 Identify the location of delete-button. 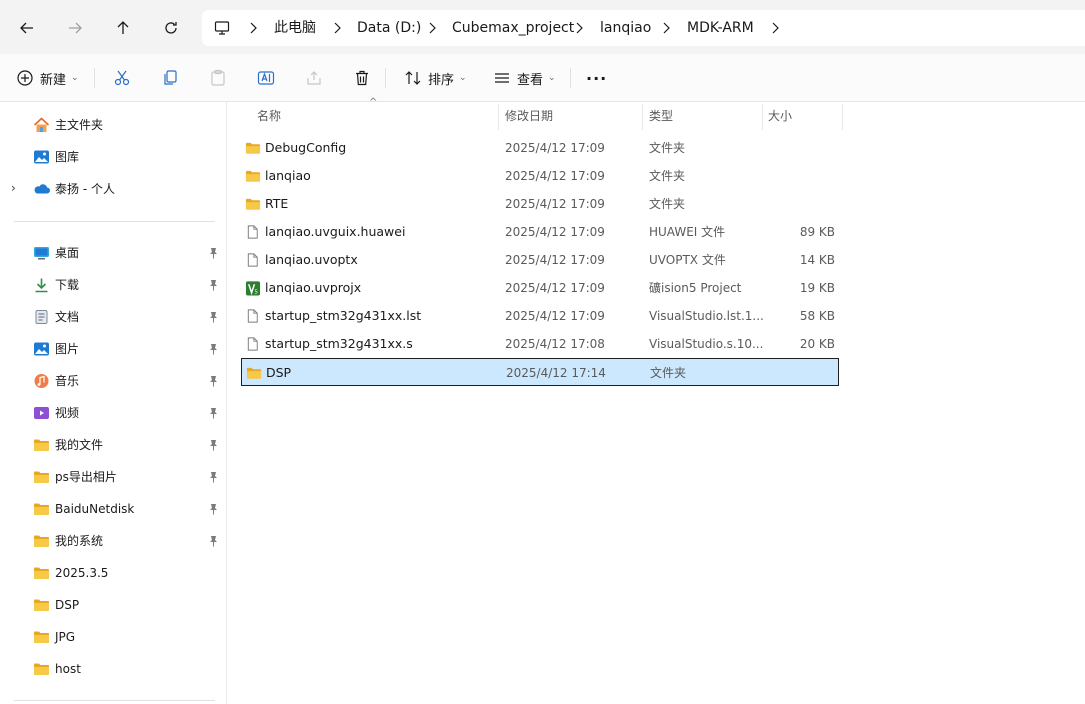
(362, 78).